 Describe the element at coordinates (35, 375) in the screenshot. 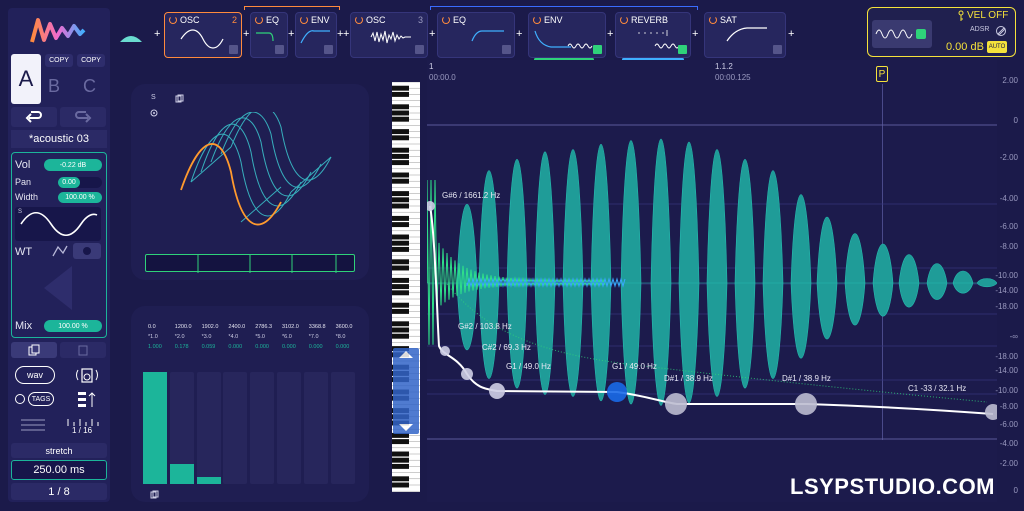

I see `wav-export-button: wav` at that location.